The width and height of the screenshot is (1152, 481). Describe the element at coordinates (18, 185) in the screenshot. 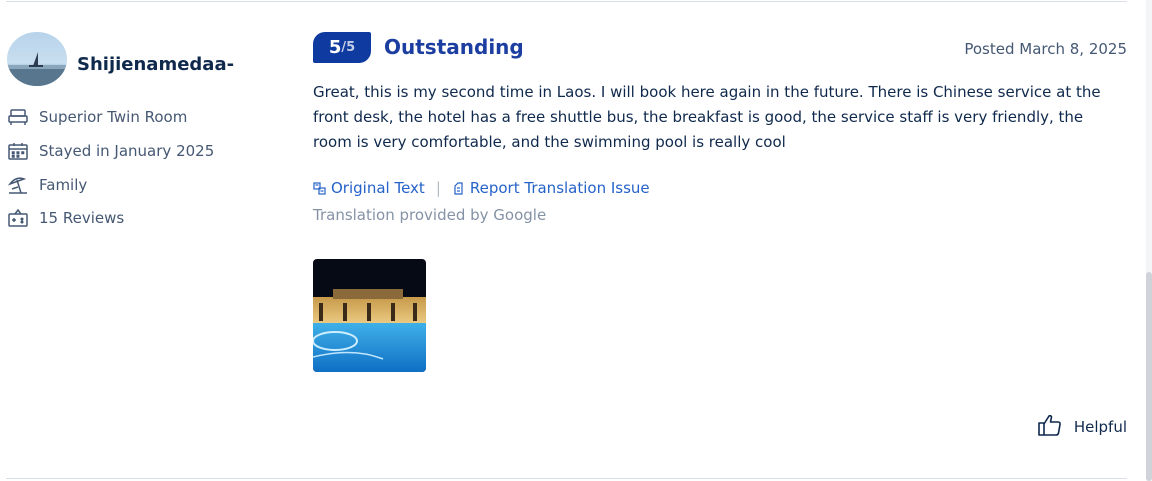

I see `beach-umbrella-icon` at that location.